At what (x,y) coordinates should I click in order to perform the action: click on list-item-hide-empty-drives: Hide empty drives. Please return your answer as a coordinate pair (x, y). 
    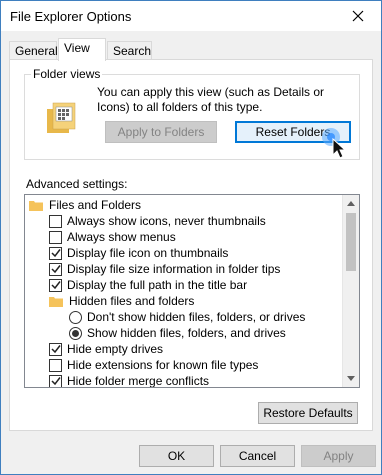
    Looking at the image, I should click on (106, 349).